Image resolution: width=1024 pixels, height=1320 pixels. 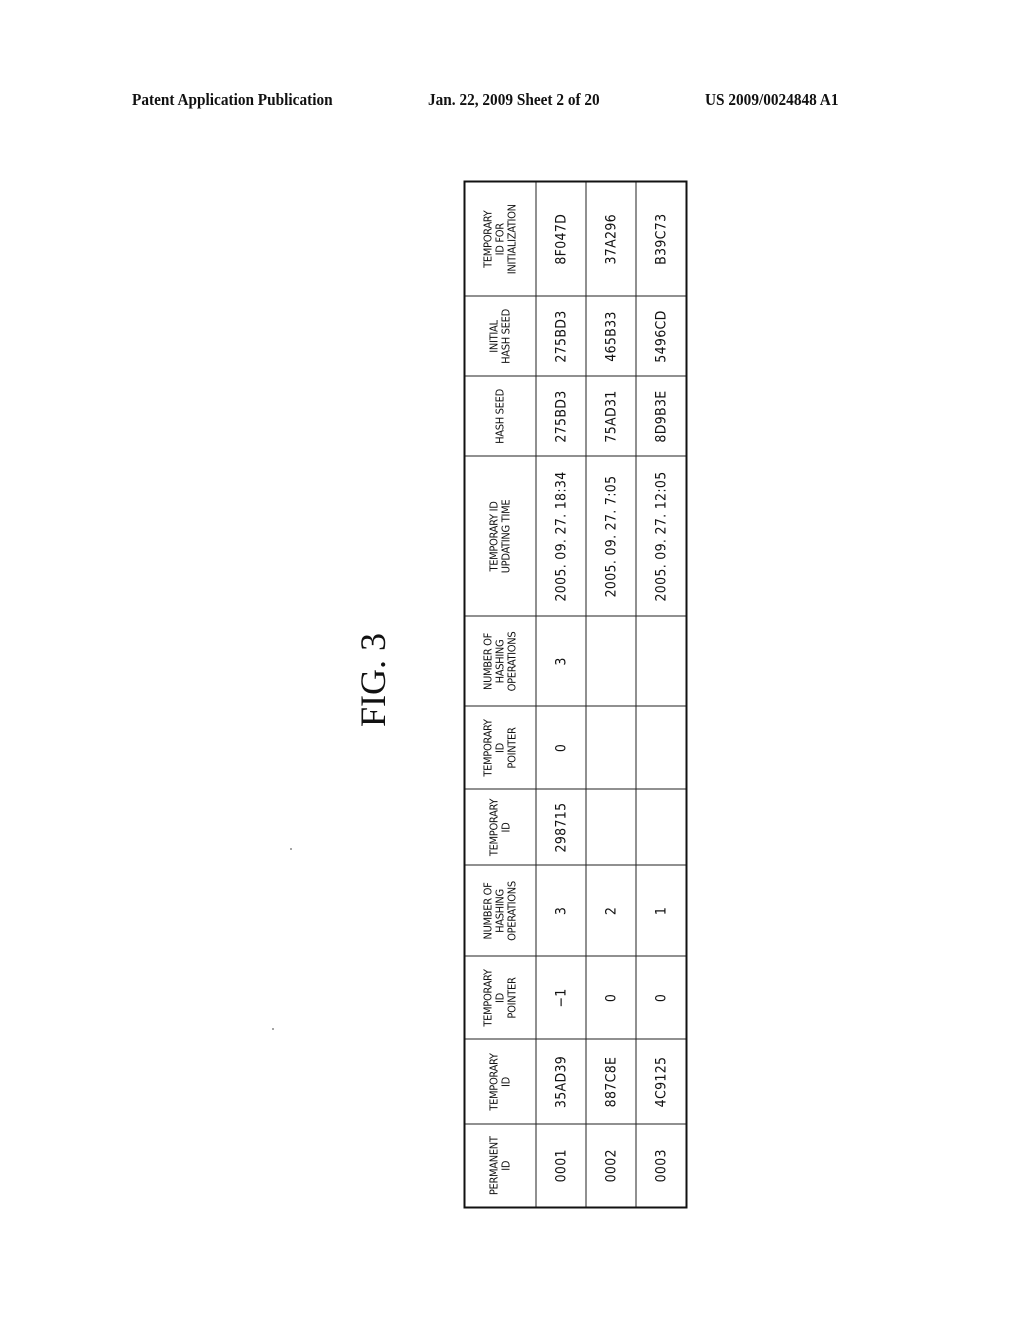 What do you see at coordinates (610, 238) in the screenshot?
I see `cell-temporary-id-for-initialization: 37A296` at bounding box center [610, 238].